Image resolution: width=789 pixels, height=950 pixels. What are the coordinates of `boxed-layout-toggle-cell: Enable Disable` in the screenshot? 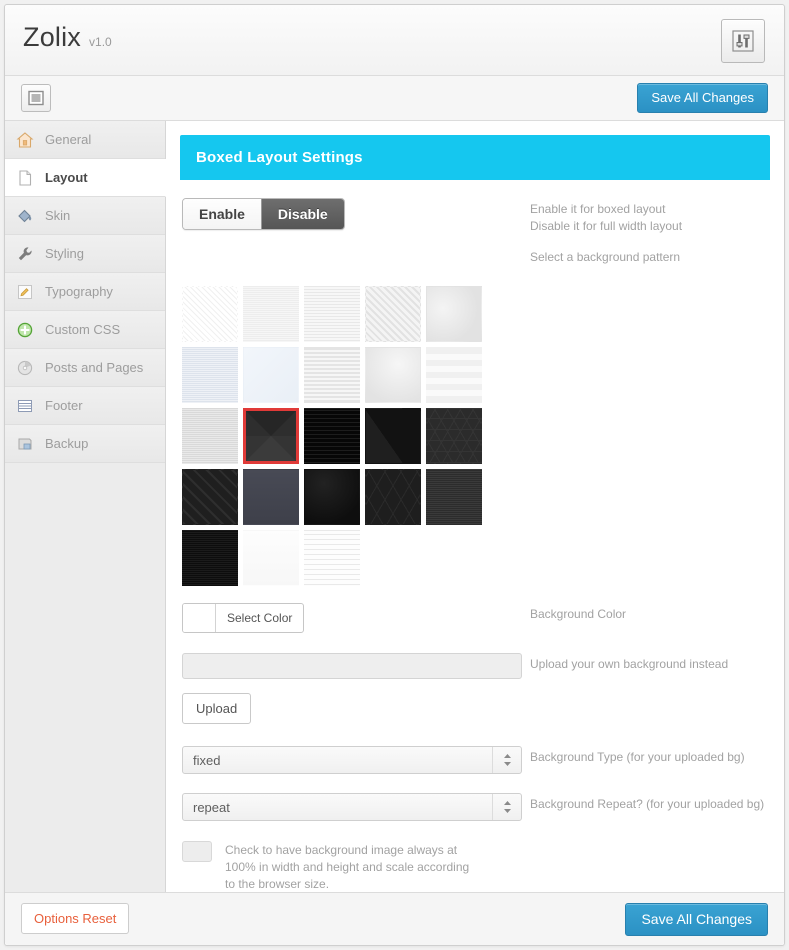 It's located at (356, 214).